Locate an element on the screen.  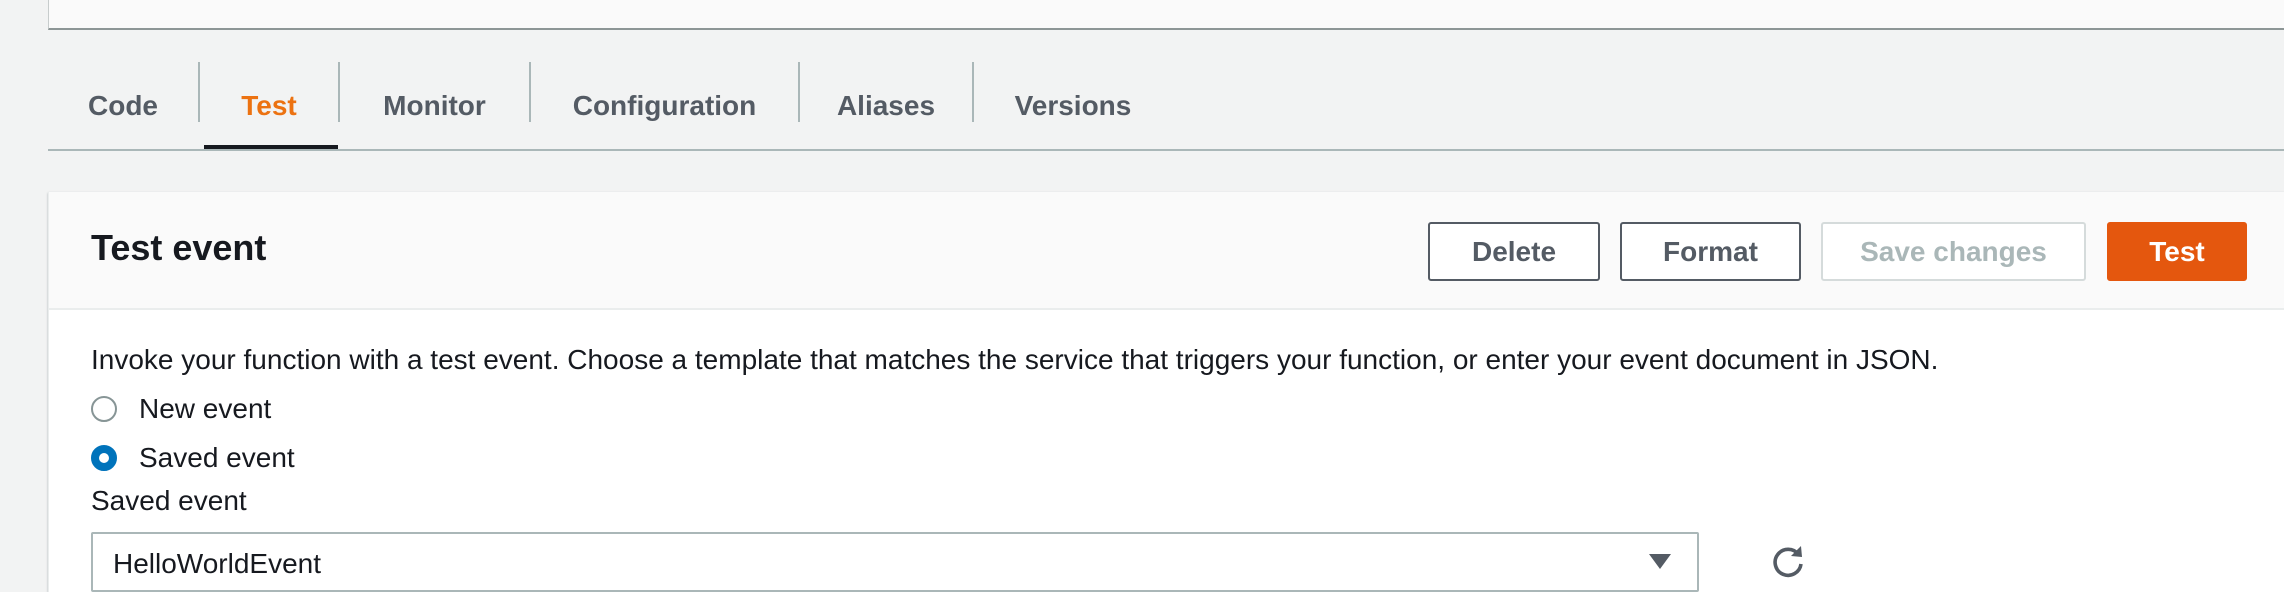
caret-down-icon is located at coordinates (1660, 561).